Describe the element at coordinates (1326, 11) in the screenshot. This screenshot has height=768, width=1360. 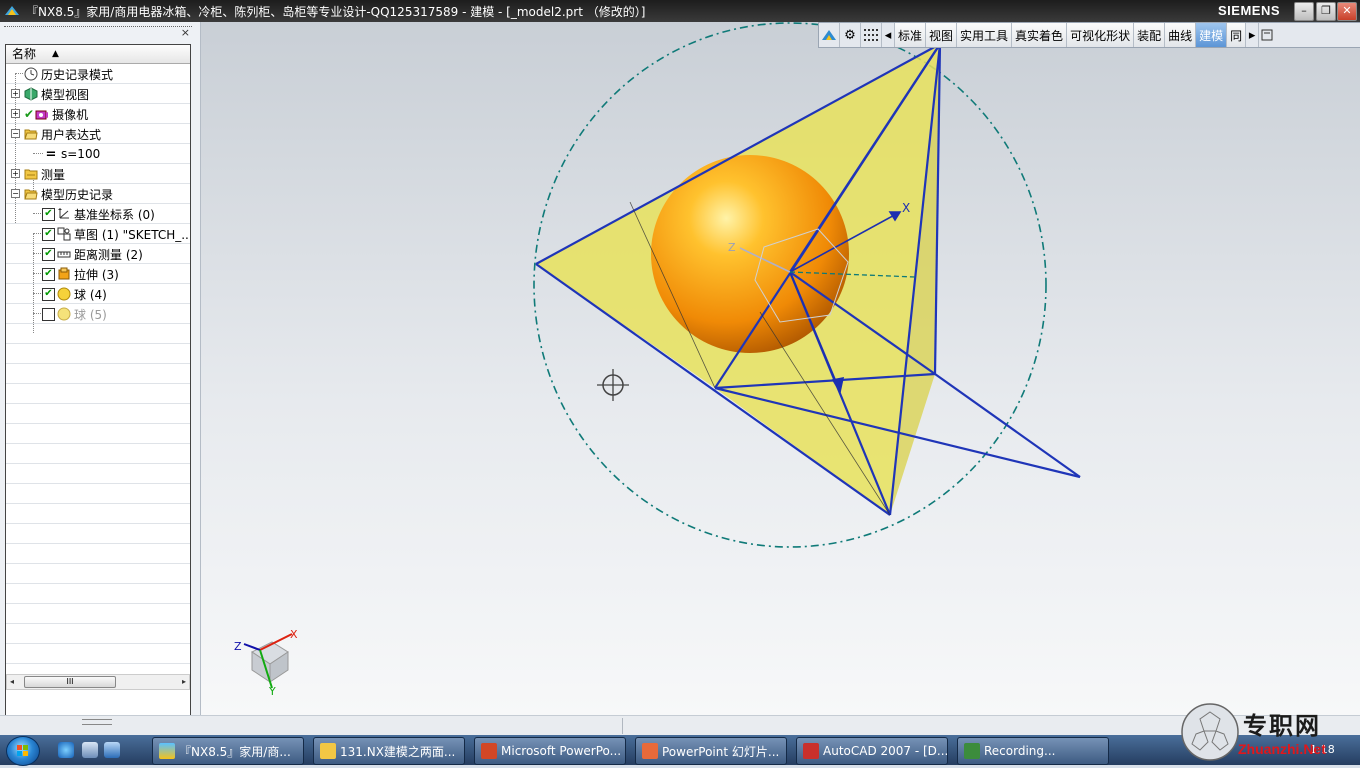
I see `restore-button: ❐` at that location.